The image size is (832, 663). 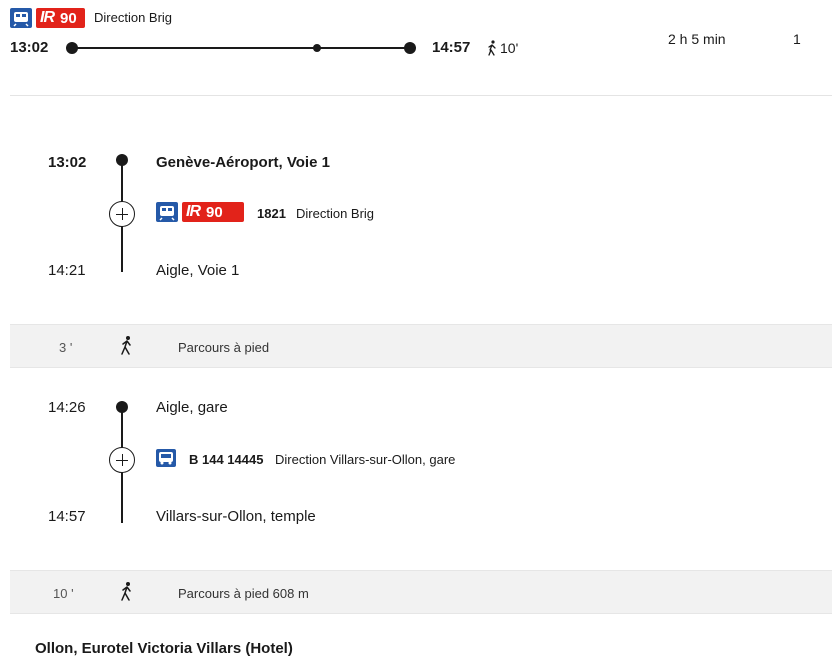 What do you see at coordinates (66, 347) in the screenshot?
I see `walk-minutes: 3 '` at bounding box center [66, 347].